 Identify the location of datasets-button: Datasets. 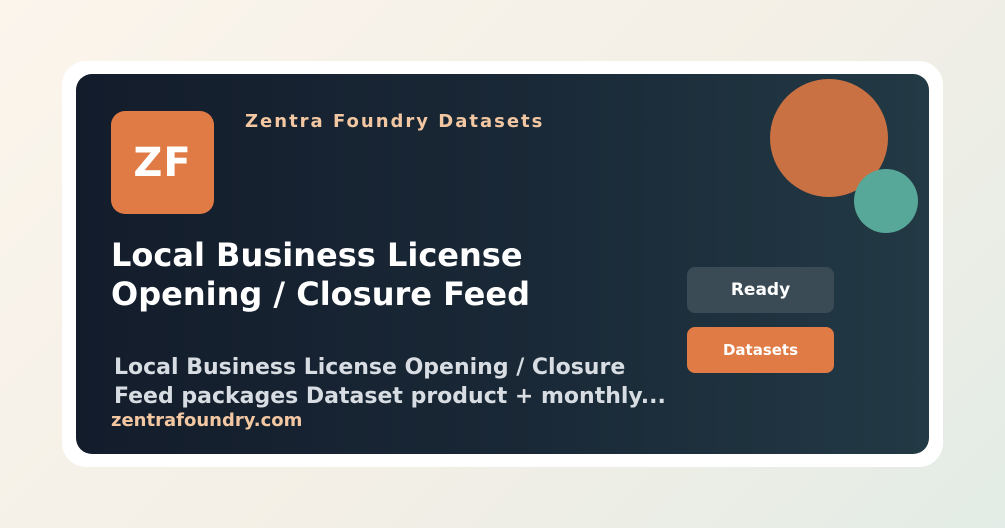
(760, 350).